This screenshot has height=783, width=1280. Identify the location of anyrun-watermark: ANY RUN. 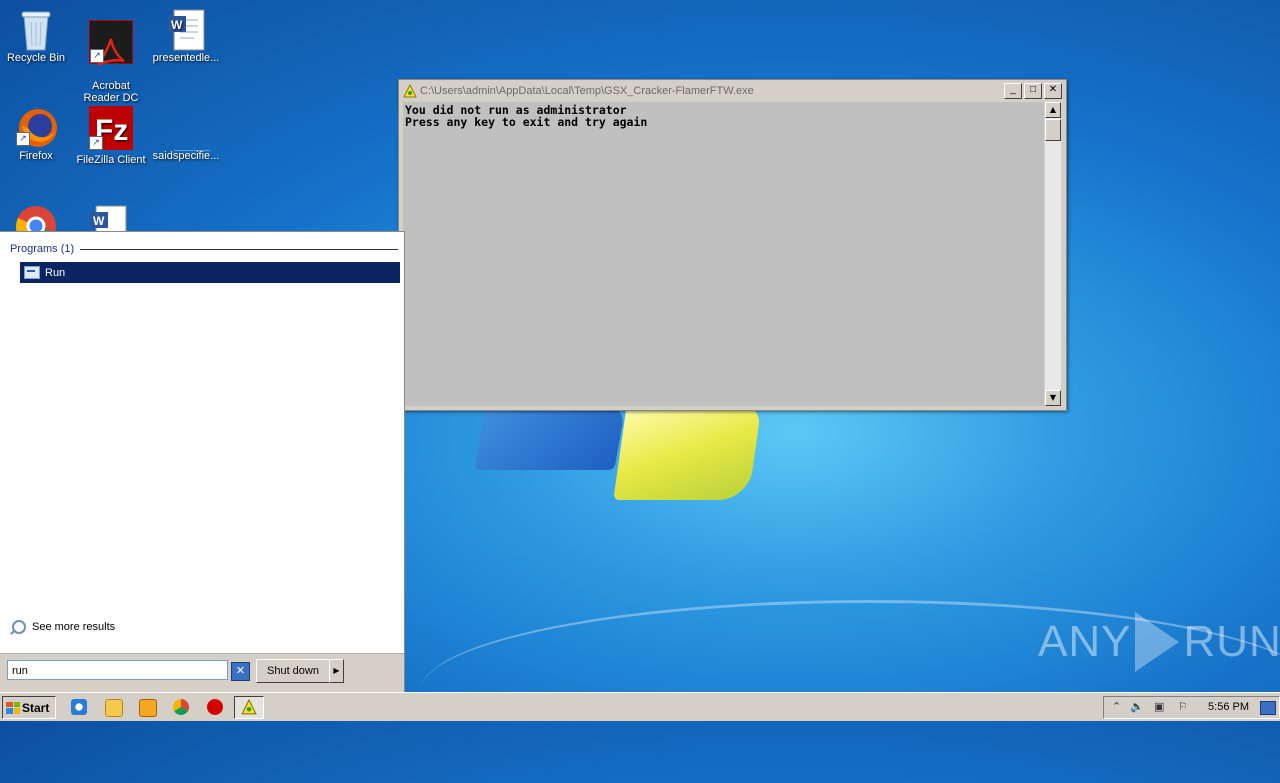
(1159, 642).